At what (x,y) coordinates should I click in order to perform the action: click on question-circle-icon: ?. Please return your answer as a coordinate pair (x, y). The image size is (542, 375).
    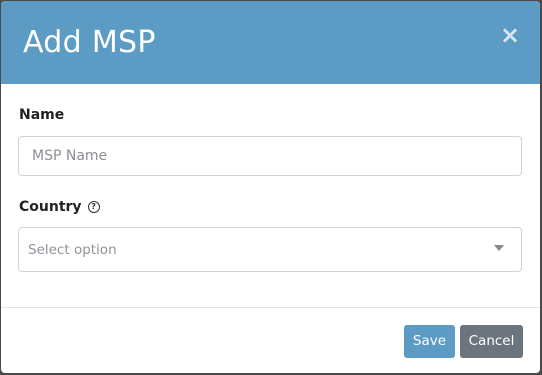
    Looking at the image, I should click on (93, 207).